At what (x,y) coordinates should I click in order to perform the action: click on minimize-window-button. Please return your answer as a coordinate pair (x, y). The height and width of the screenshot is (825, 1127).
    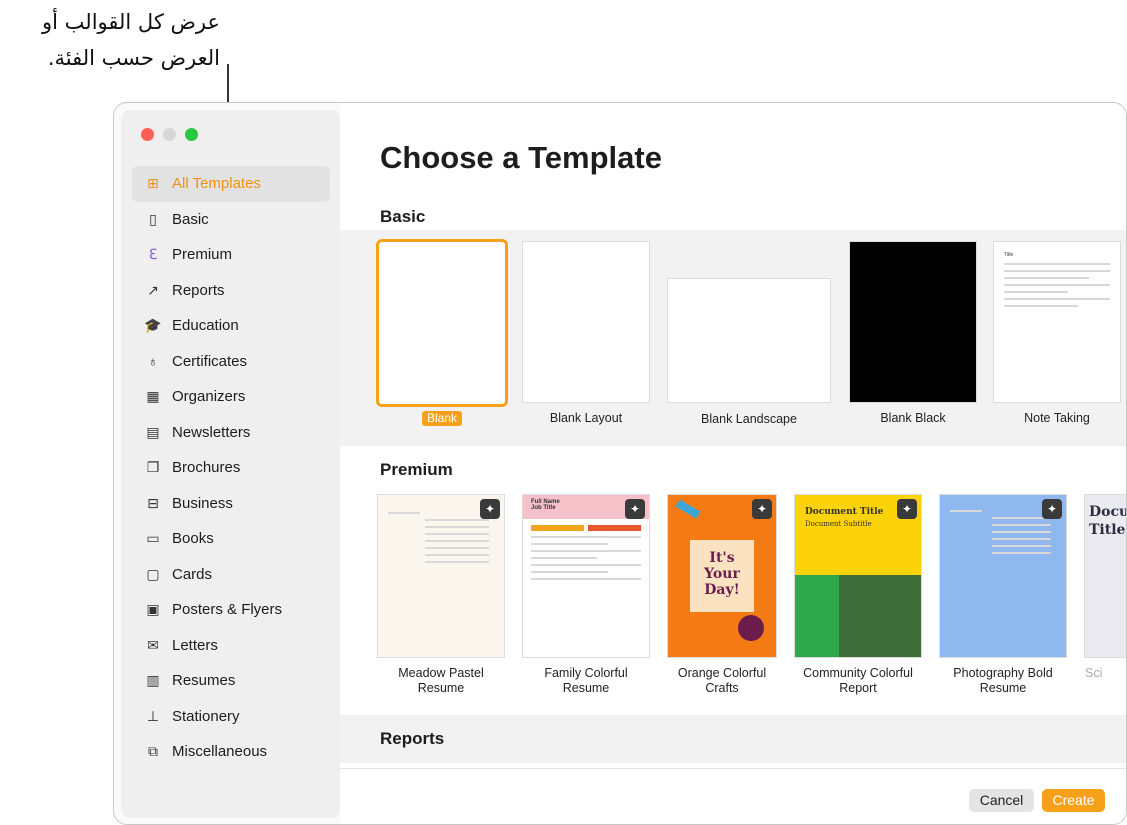
    Looking at the image, I should click on (169, 134).